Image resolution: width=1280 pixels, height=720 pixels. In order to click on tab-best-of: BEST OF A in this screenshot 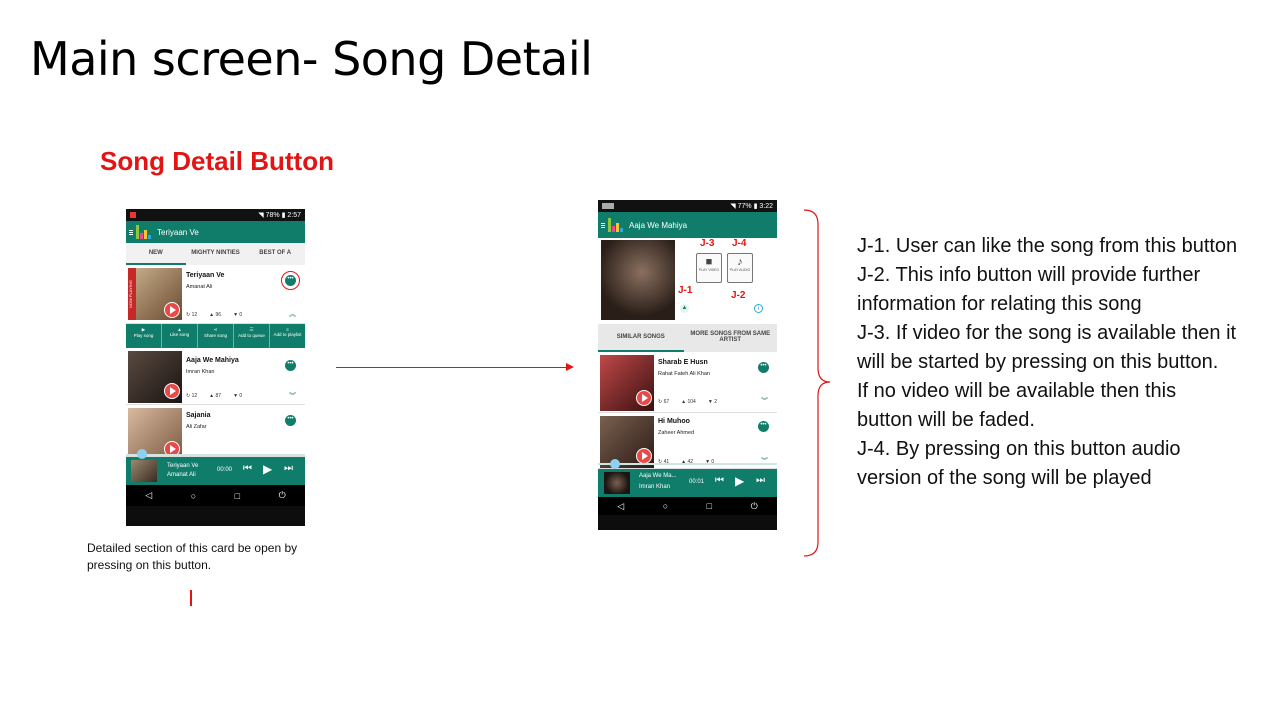, I will do `click(275, 254)`.